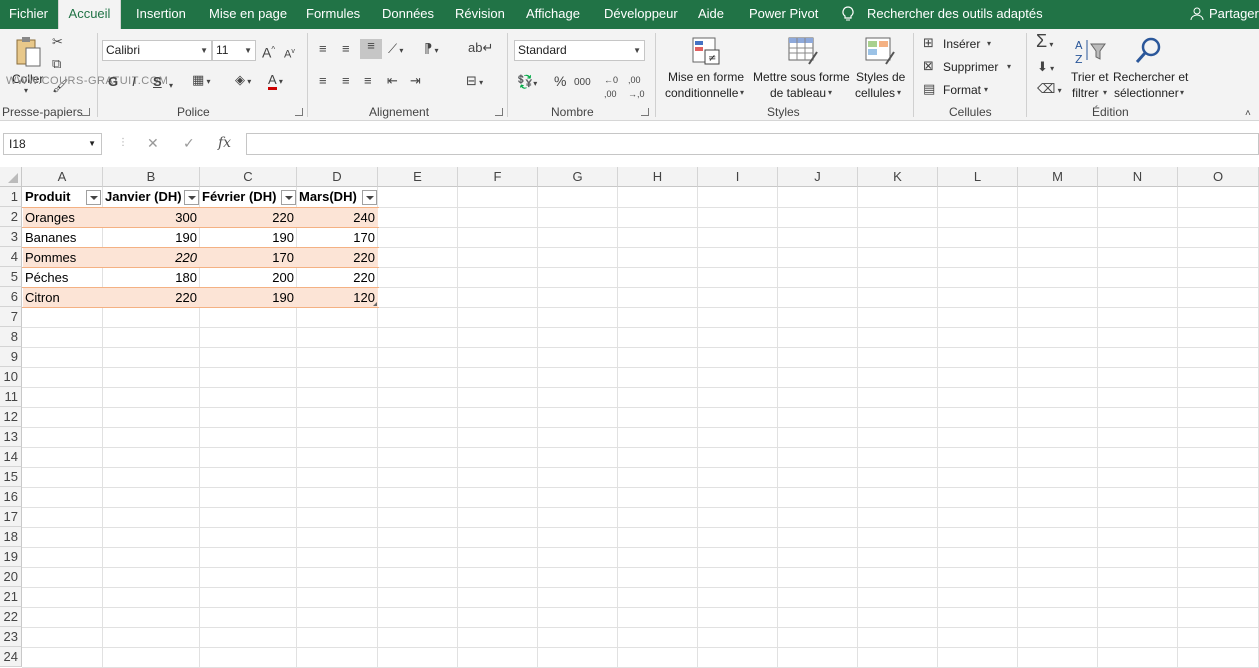  What do you see at coordinates (323, 81) in the screenshot?
I see `align-left-icon: ≡` at bounding box center [323, 81].